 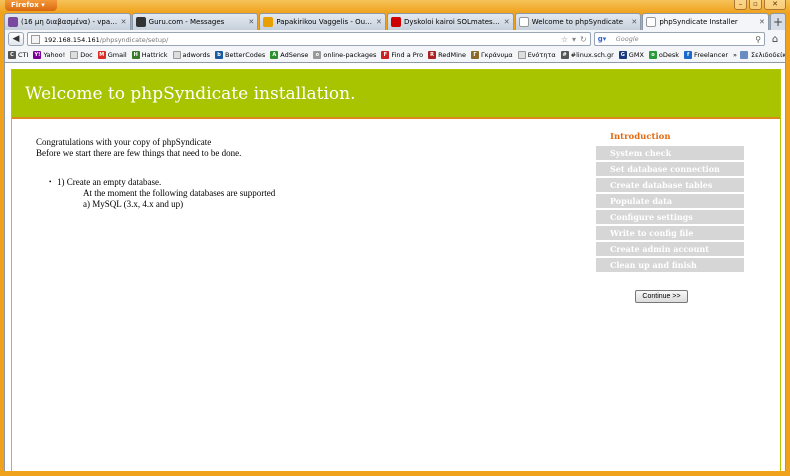 What do you see at coordinates (71, 39) in the screenshot?
I see `url-host: 192.168.154.161` at bounding box center [71, 39].